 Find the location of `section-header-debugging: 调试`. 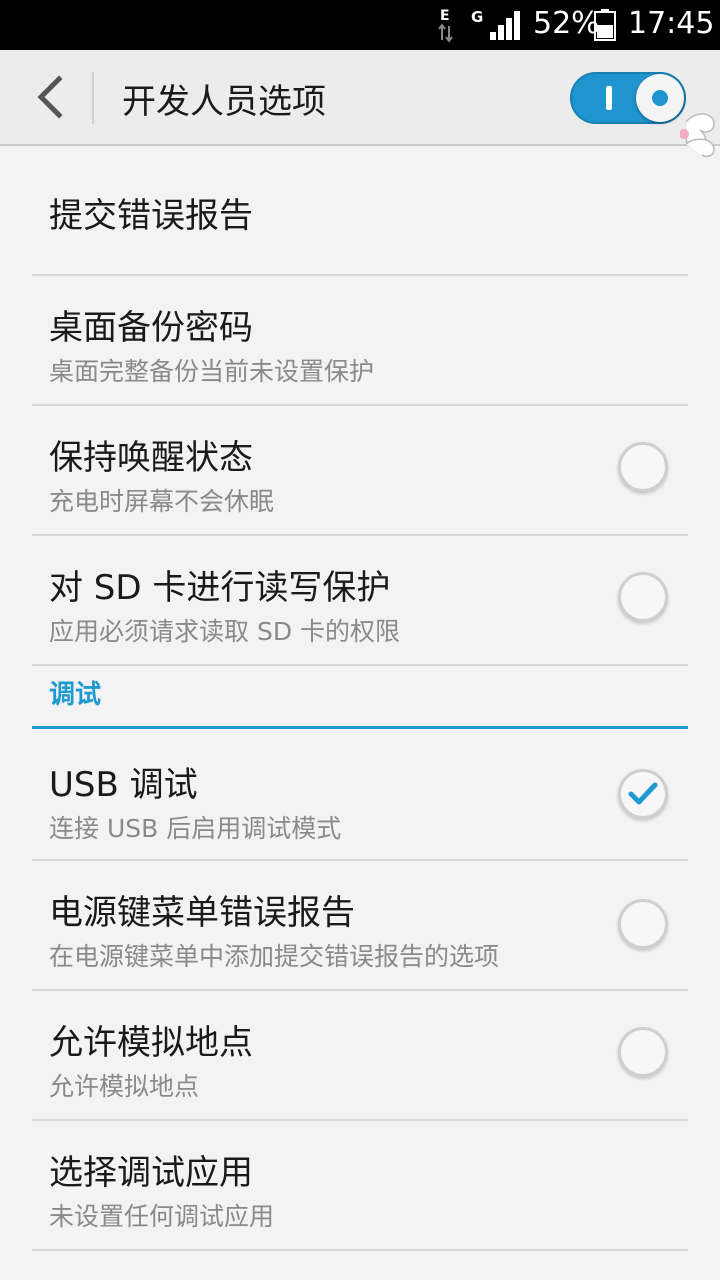

section-header-debugging: 调试 is located at coordinates (360, 697).